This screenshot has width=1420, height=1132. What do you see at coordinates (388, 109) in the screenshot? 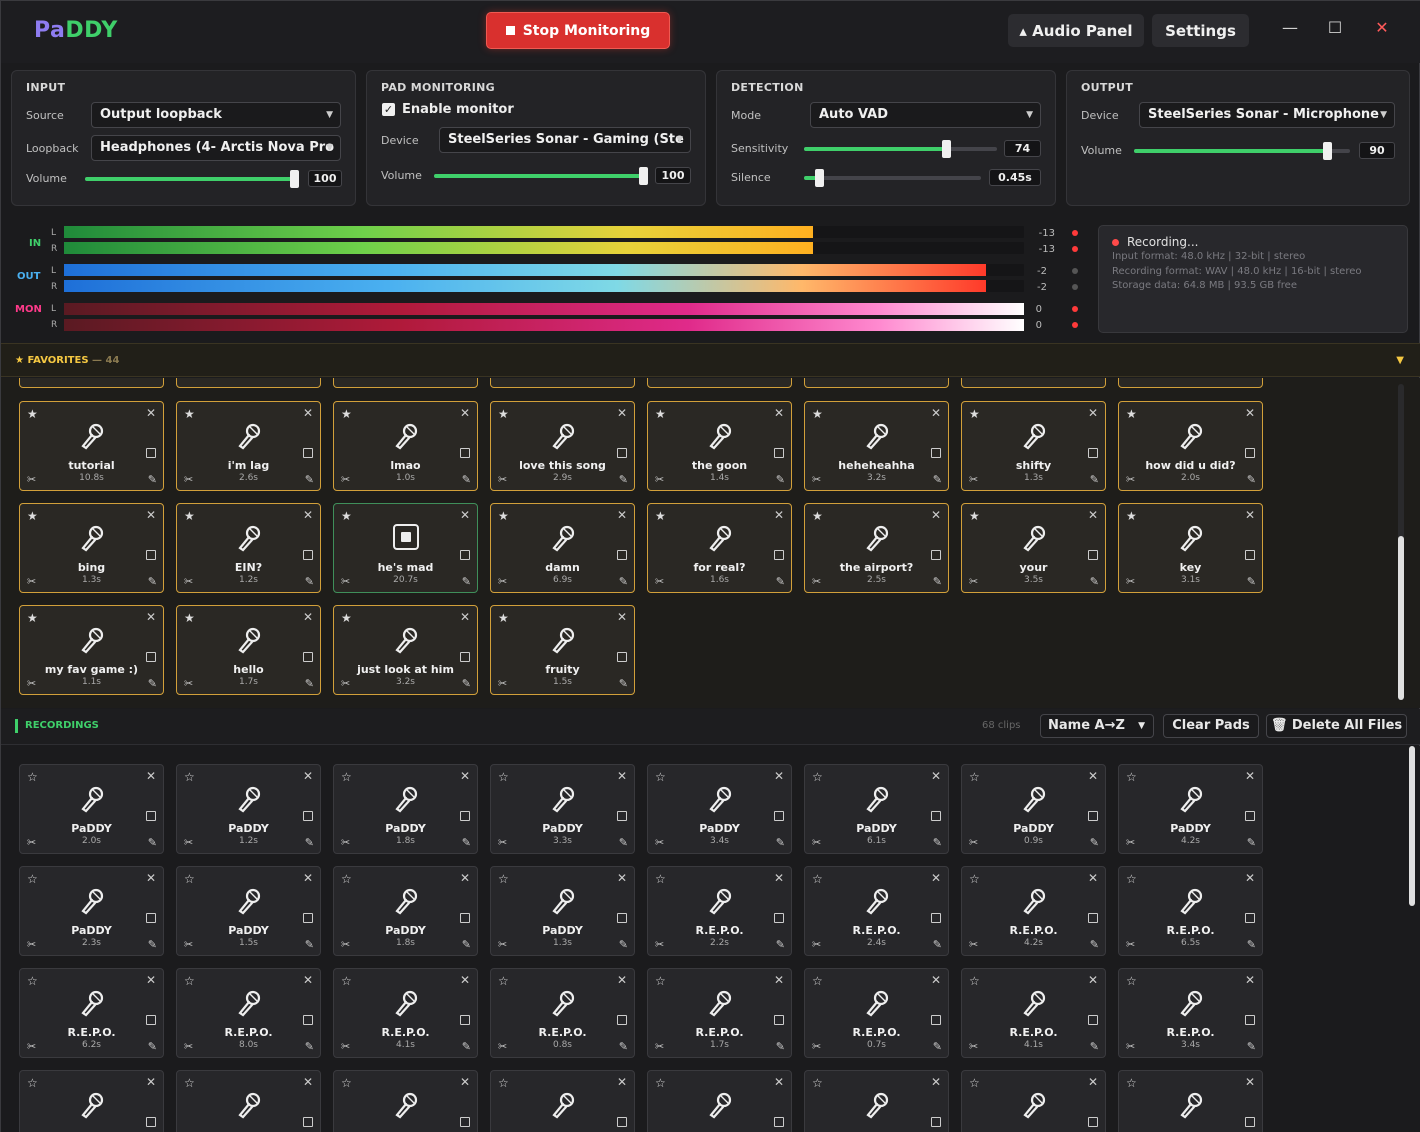
I see `enable-monitor-checkbox: ✓` at bounding box center [388, 109].